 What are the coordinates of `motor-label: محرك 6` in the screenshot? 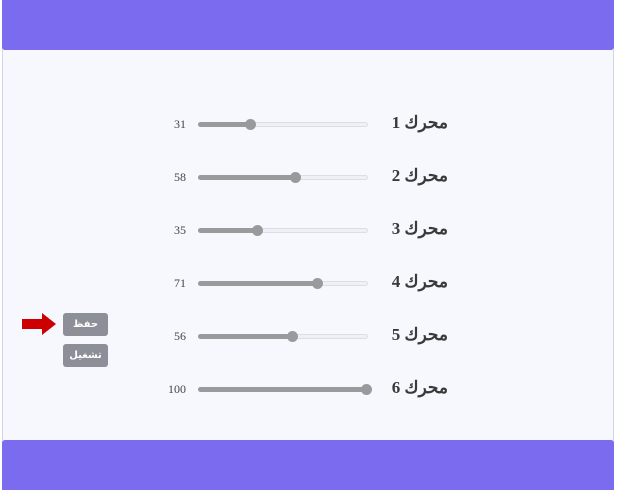 It's located at (419, 387).